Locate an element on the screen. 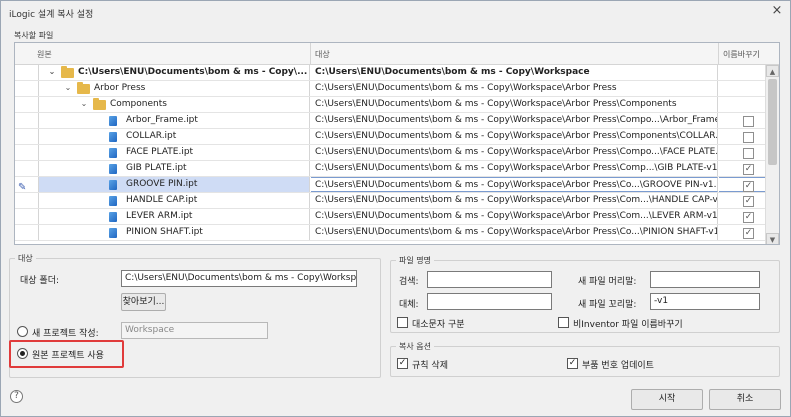  window-title: iLogic 설계 복사 설정 is located at coordinates (51, 15).